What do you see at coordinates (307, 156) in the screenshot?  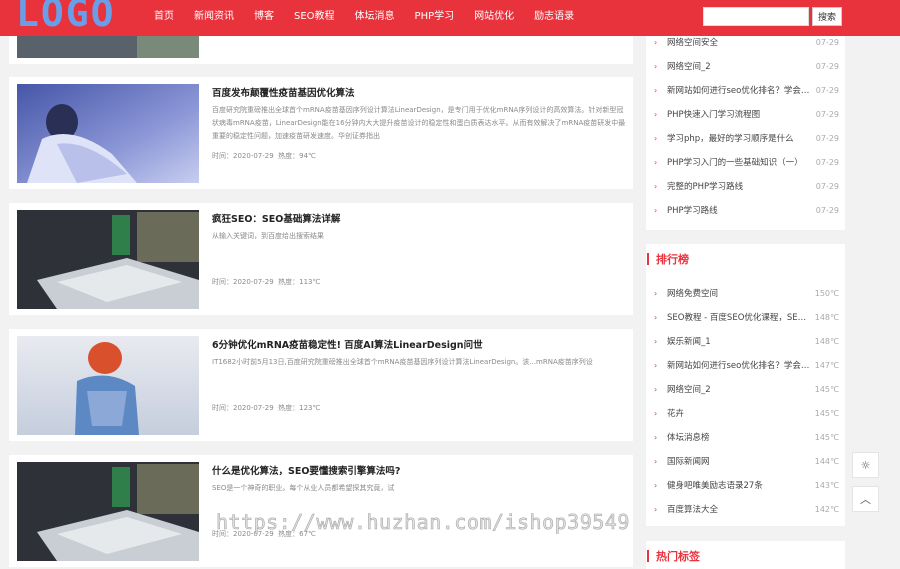 I see `article-hot: 94℃` at bounding box center [307, 156].